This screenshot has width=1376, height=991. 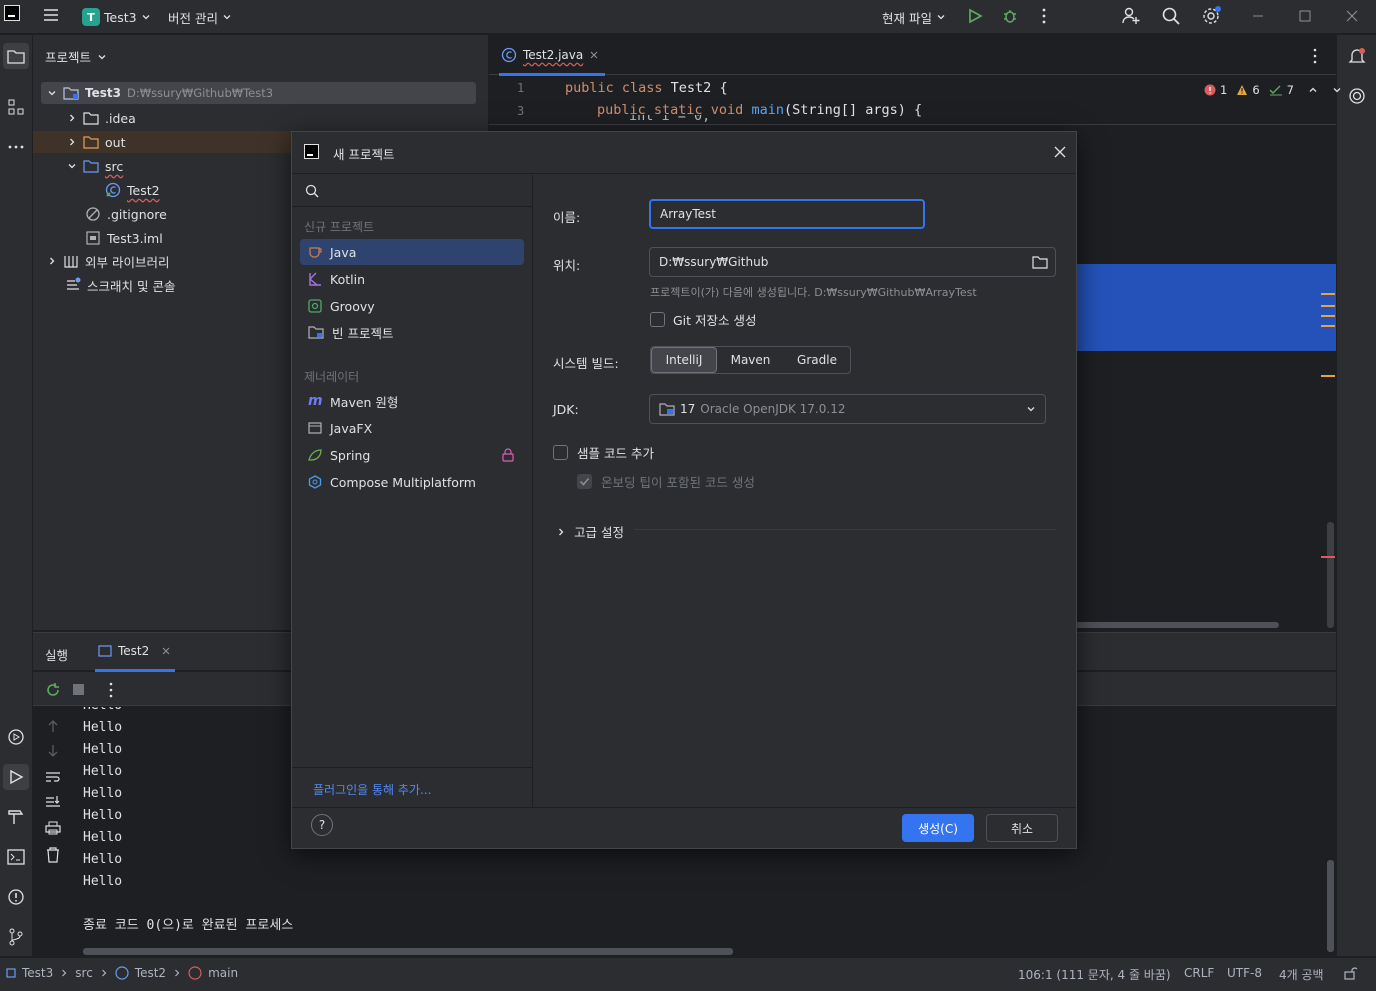 I want to click on stop-icon, so click(x=78, y=689).